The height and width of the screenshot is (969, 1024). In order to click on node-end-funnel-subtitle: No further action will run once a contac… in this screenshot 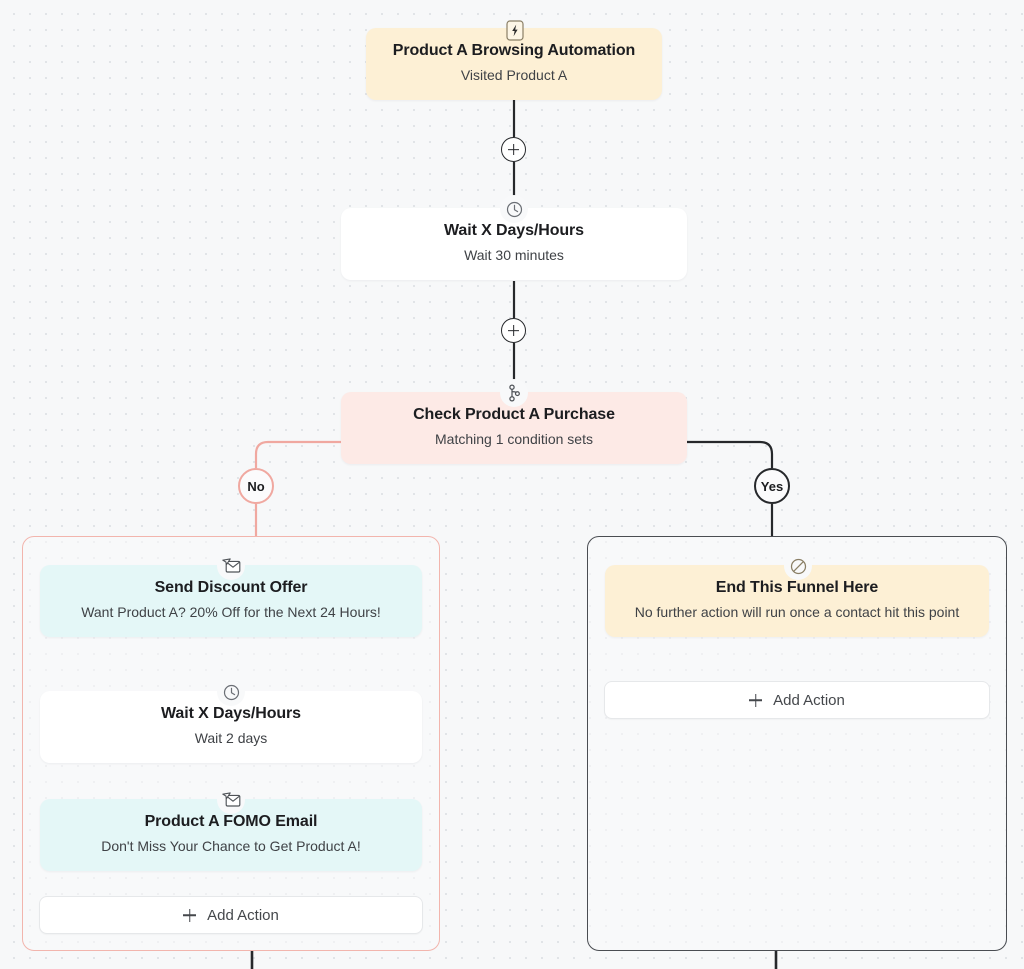, I will do `click(797, 611)`.